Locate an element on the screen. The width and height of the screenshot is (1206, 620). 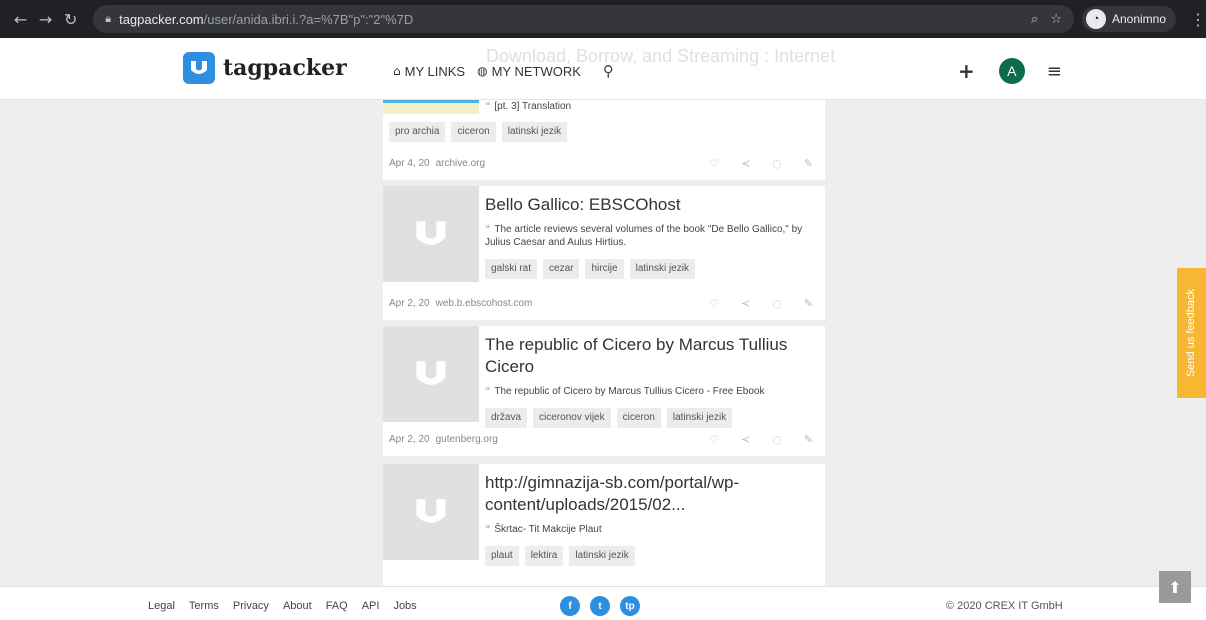
tag-list: pro archia ciceron latinski jezik is located at coordinates (478, 132).